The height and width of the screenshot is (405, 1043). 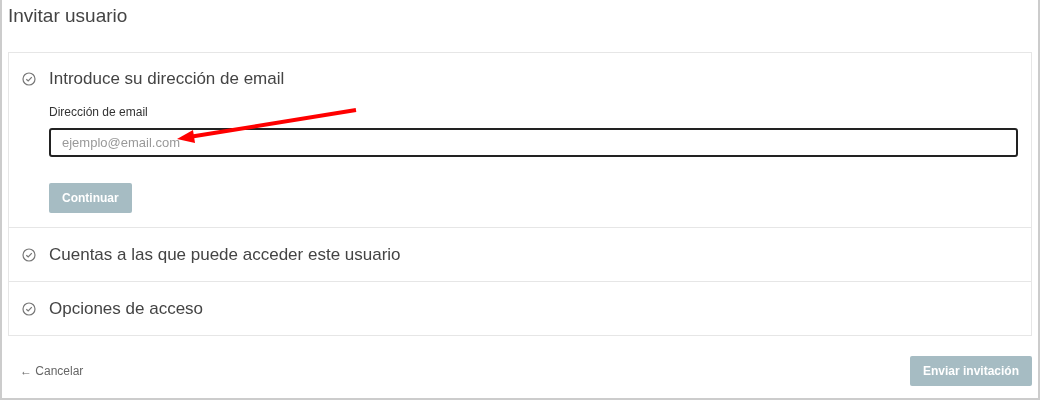 What do you see at coordinates (68, 16) in the screenshot?
I see `page-title: Invitar usuario` at bounding box center [68, 16].